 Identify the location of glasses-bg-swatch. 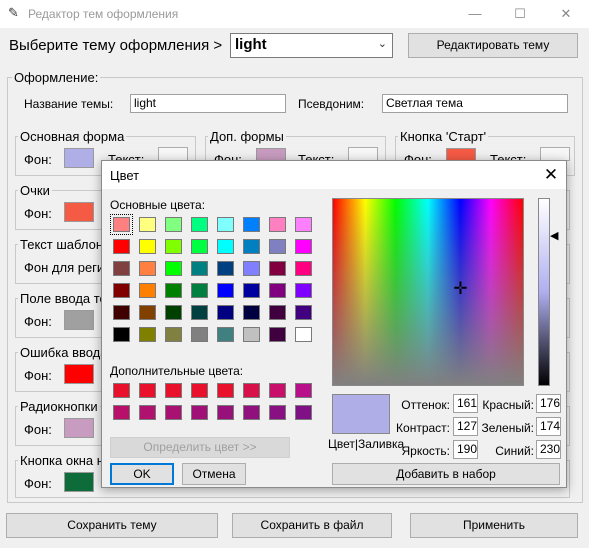
(79, 212).